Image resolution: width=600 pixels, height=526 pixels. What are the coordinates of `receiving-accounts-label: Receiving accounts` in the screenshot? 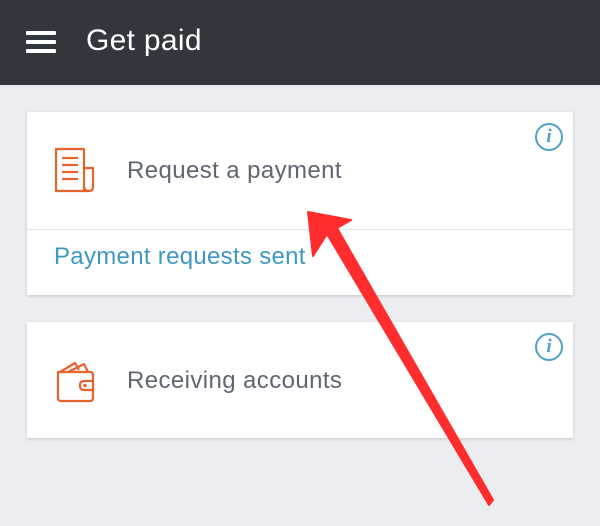 It's located at (235, 380).